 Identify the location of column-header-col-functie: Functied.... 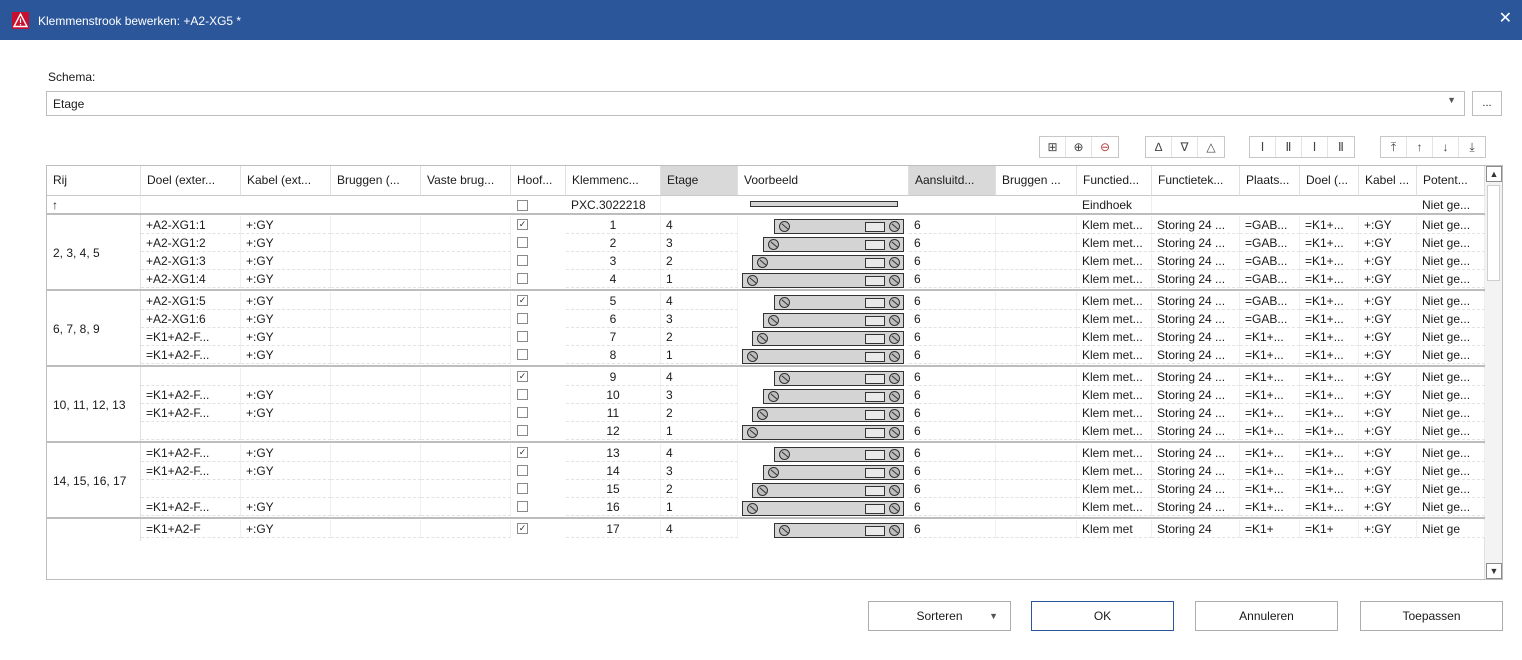
(1114, 181).